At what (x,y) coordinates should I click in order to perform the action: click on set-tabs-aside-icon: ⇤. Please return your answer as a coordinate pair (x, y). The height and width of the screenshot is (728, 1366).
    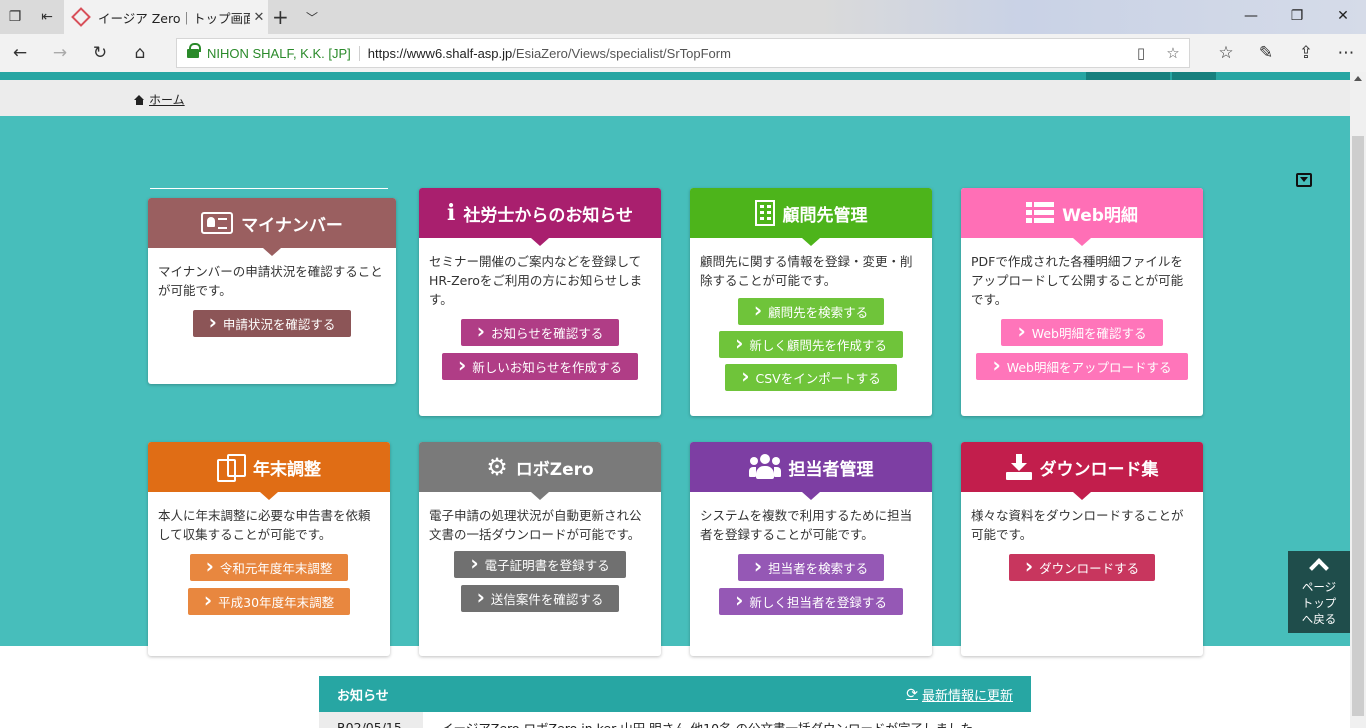
    Looking at the image, I should click on (47, 17).